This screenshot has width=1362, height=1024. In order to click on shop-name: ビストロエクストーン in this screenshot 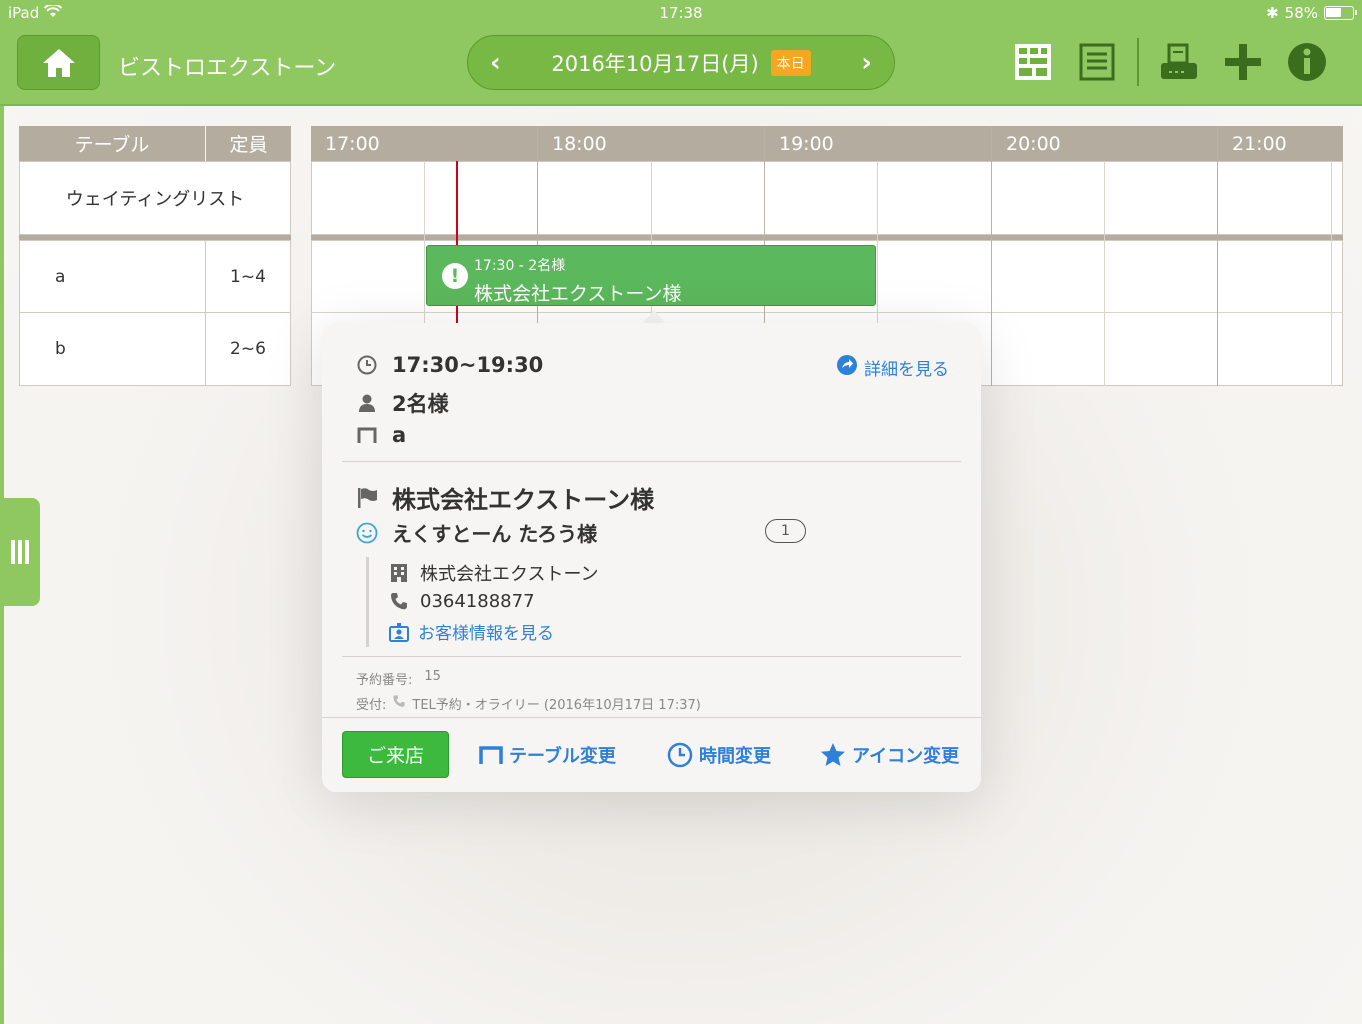, I will do `click(227, 68)`.